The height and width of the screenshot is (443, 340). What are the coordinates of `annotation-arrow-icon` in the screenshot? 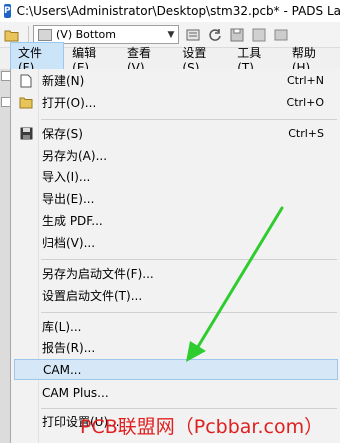 It's located at (235, 284).